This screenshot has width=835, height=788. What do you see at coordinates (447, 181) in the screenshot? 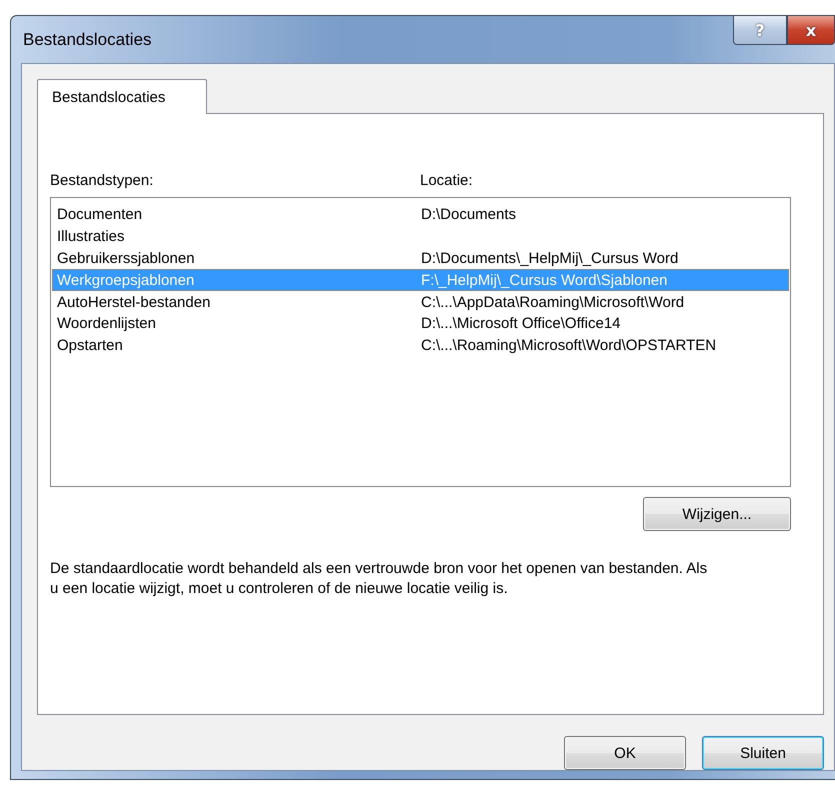
I see `column-header: Locatie:` at bounding box center [447, 181].